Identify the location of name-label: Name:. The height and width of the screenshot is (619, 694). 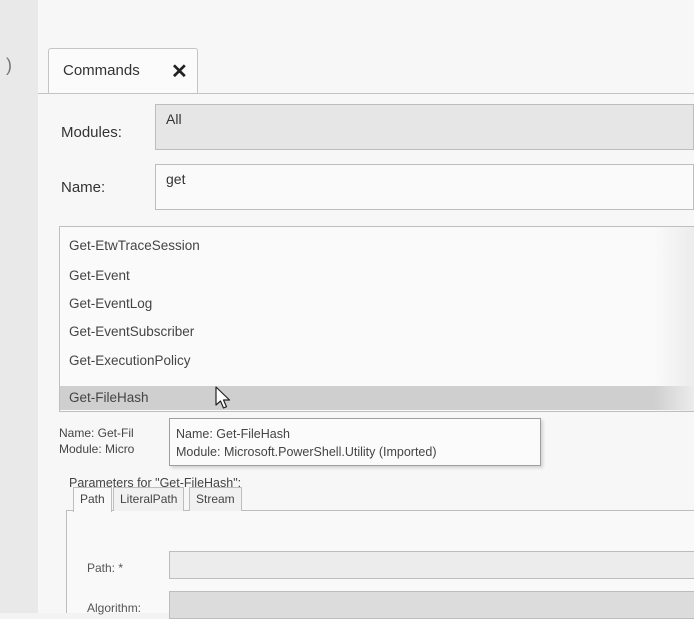
(83, 187).